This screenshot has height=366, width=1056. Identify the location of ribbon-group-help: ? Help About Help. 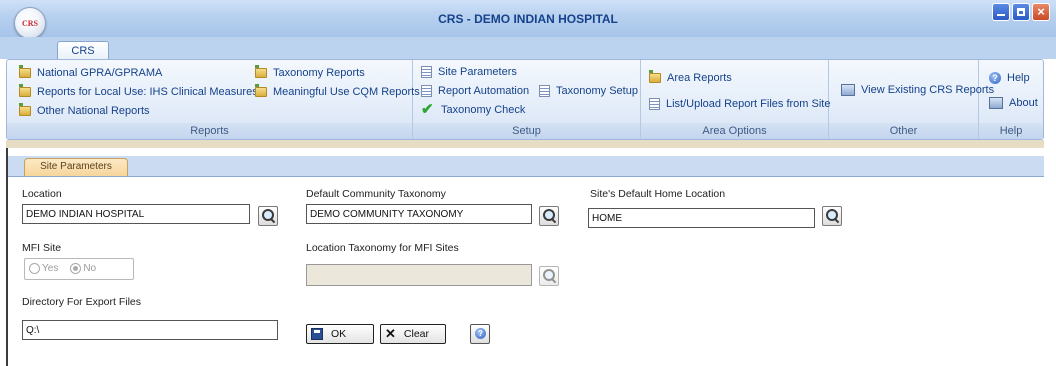
(1011, 99).